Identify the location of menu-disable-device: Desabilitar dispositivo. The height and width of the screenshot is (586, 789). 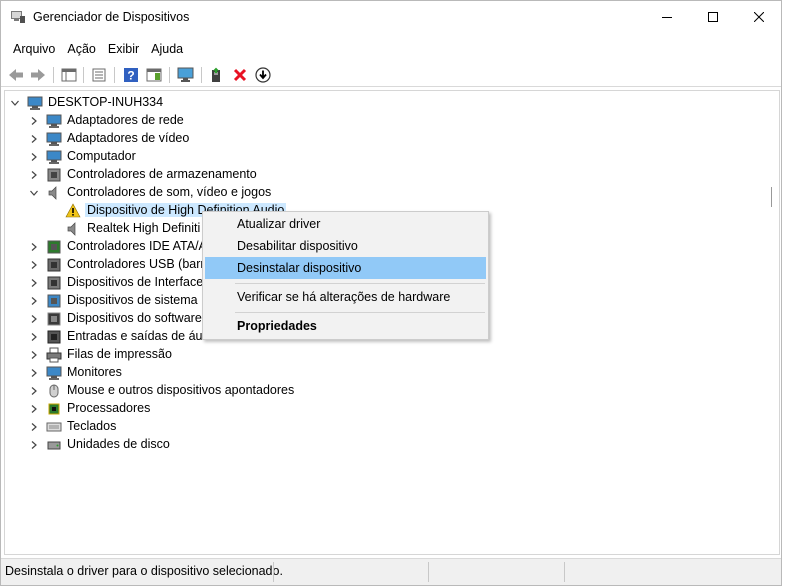
(345, 246).